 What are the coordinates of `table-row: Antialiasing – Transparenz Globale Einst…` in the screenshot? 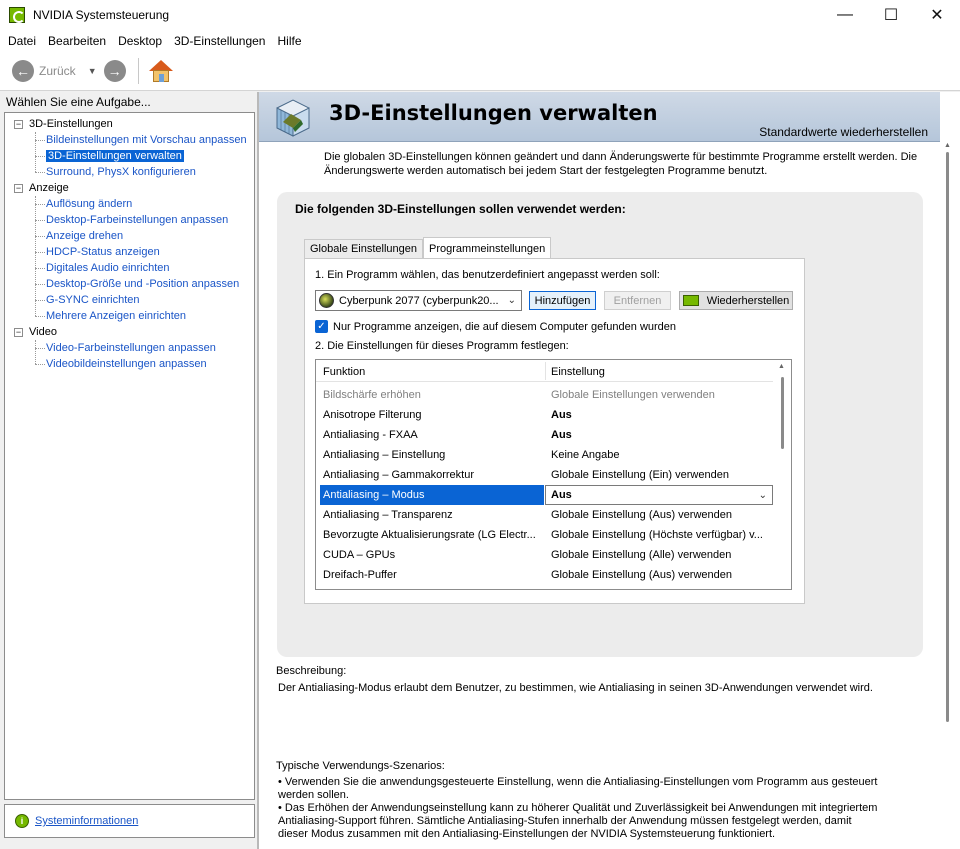 It's located at (544, 515).